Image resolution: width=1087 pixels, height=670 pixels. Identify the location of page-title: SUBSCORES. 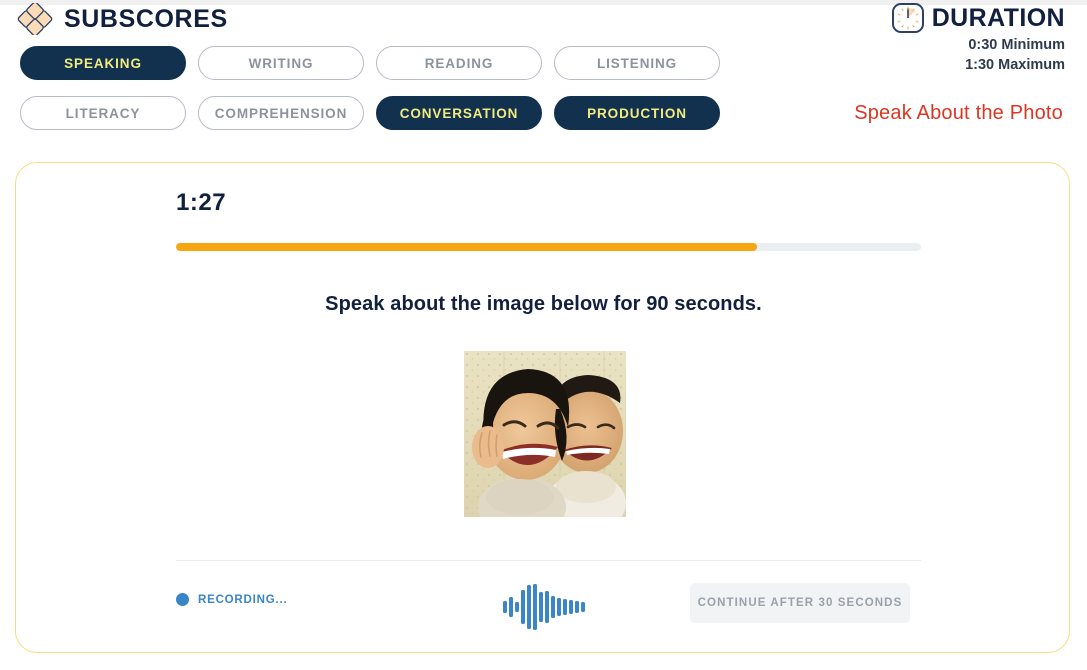
(146, 18).